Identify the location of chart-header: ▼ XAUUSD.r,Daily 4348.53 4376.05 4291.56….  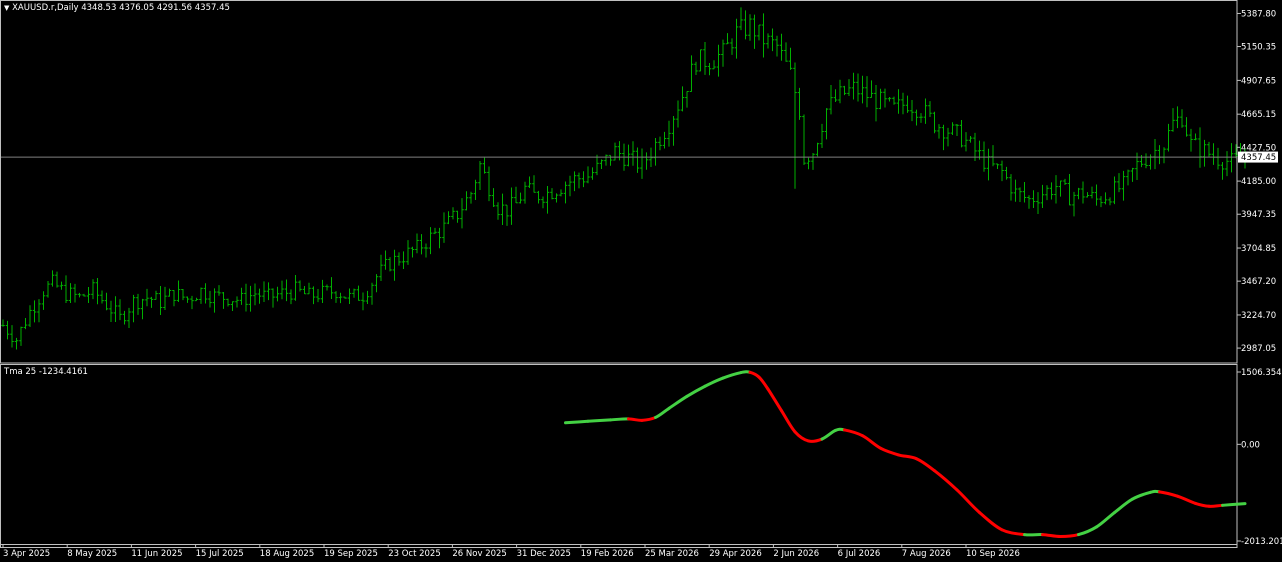
(117, 8).